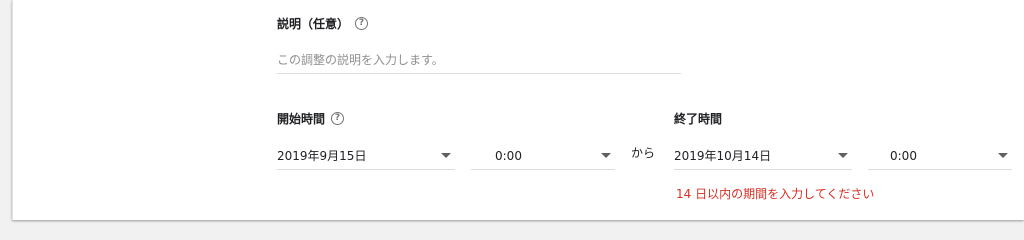 This screenshot has width=1024, height=240. Describe the element at coordinates (479, 60) in the screenshot. I see `description-input: この調整の説明を入力します。` at that location.